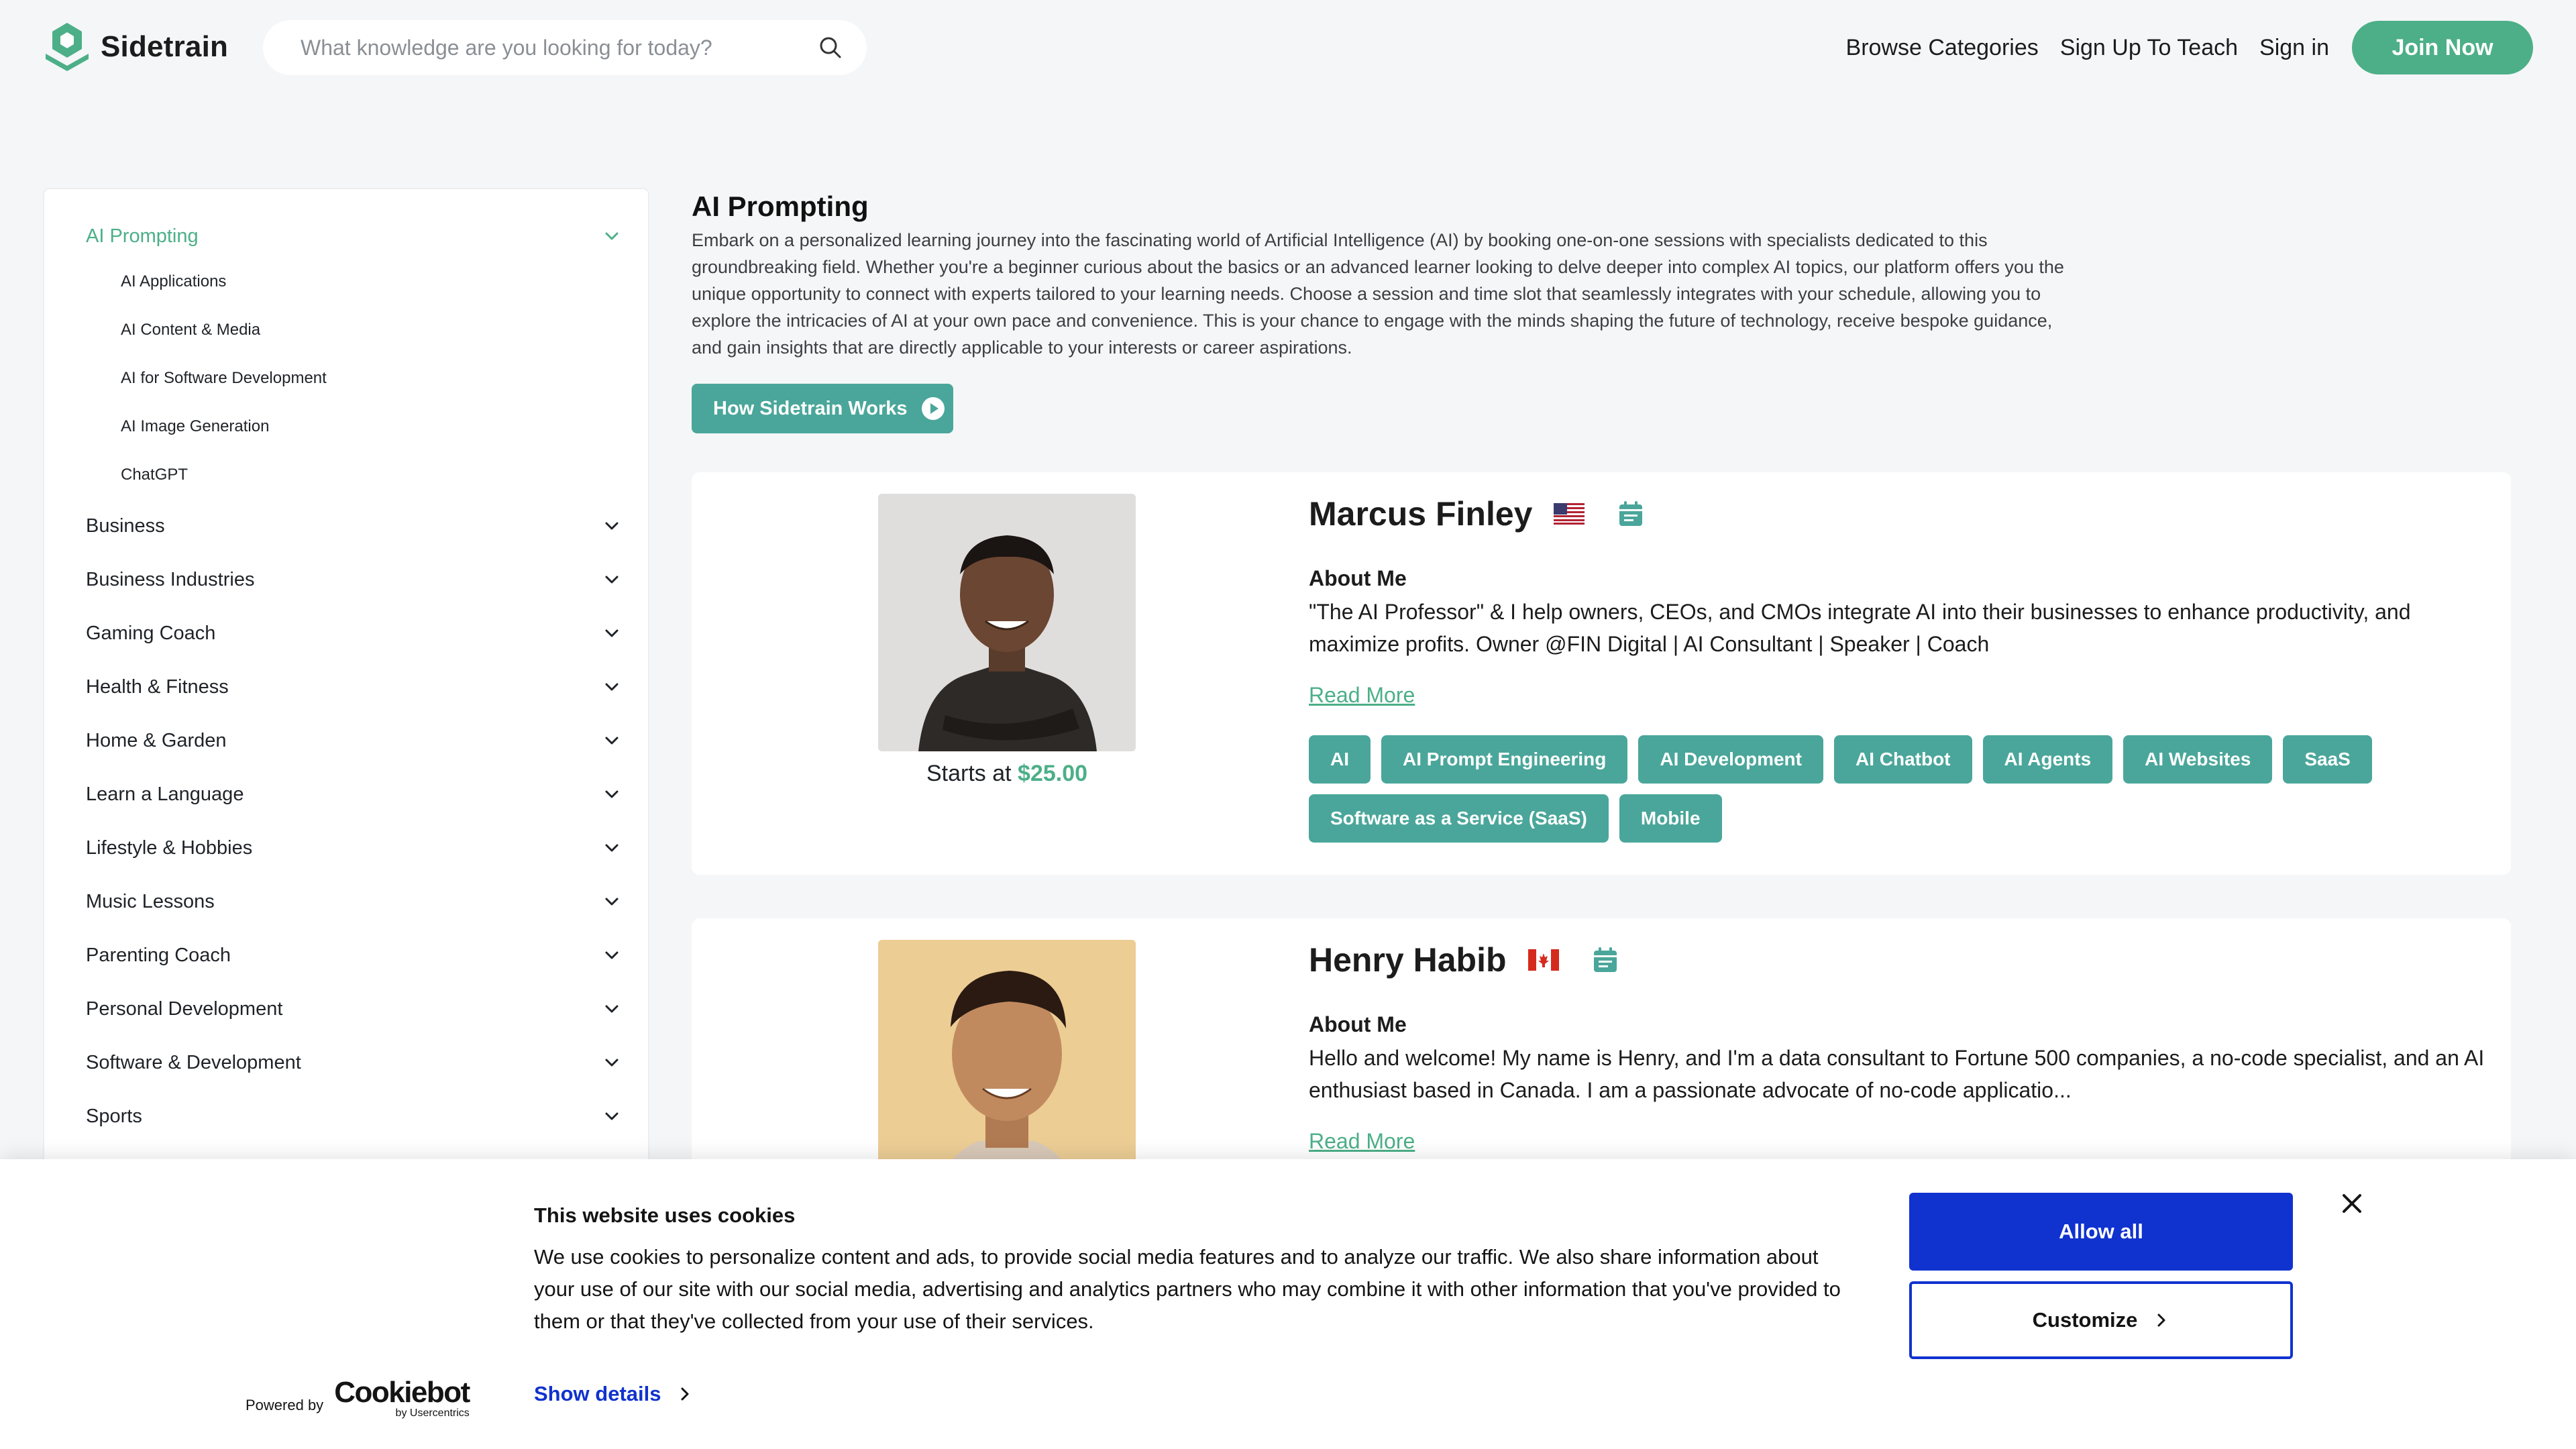 This screenshot has height=1449, width=2576. I want to click on how-sidetrain-works-label: How Sidetrain Works, so click(810, 408).